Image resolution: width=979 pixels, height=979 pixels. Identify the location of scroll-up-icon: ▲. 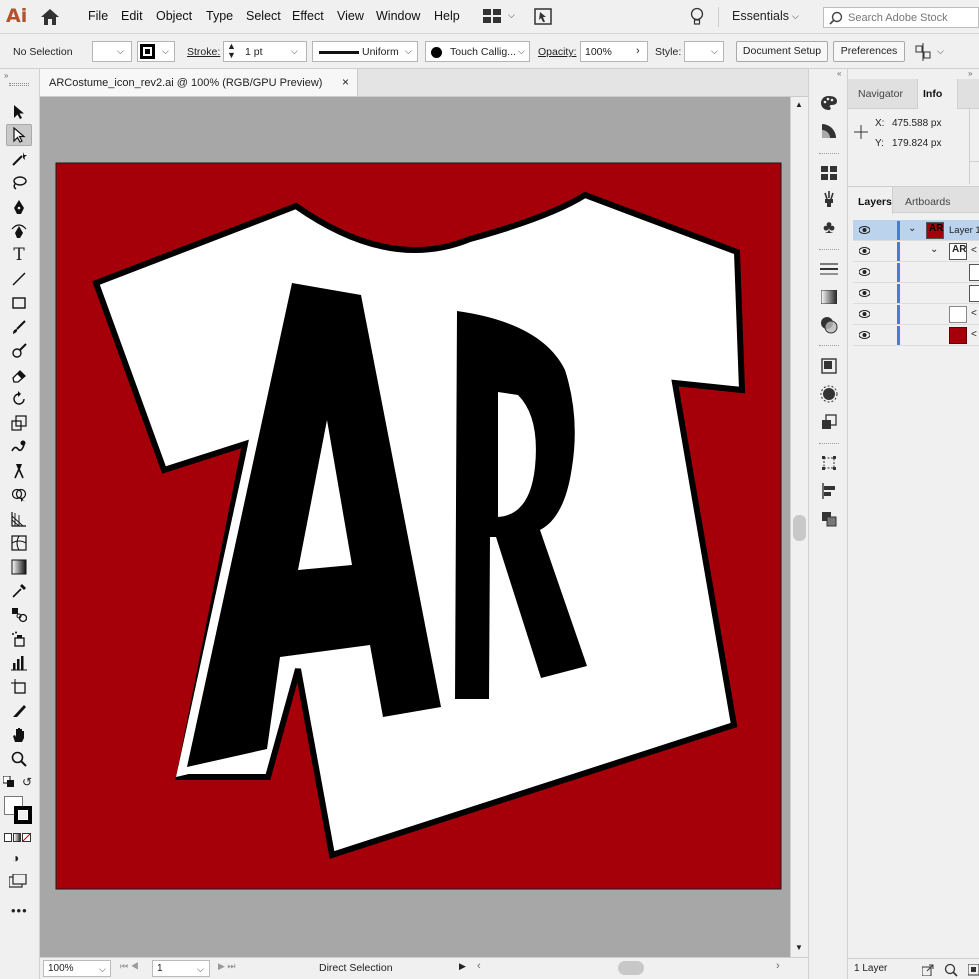
(799, 104).